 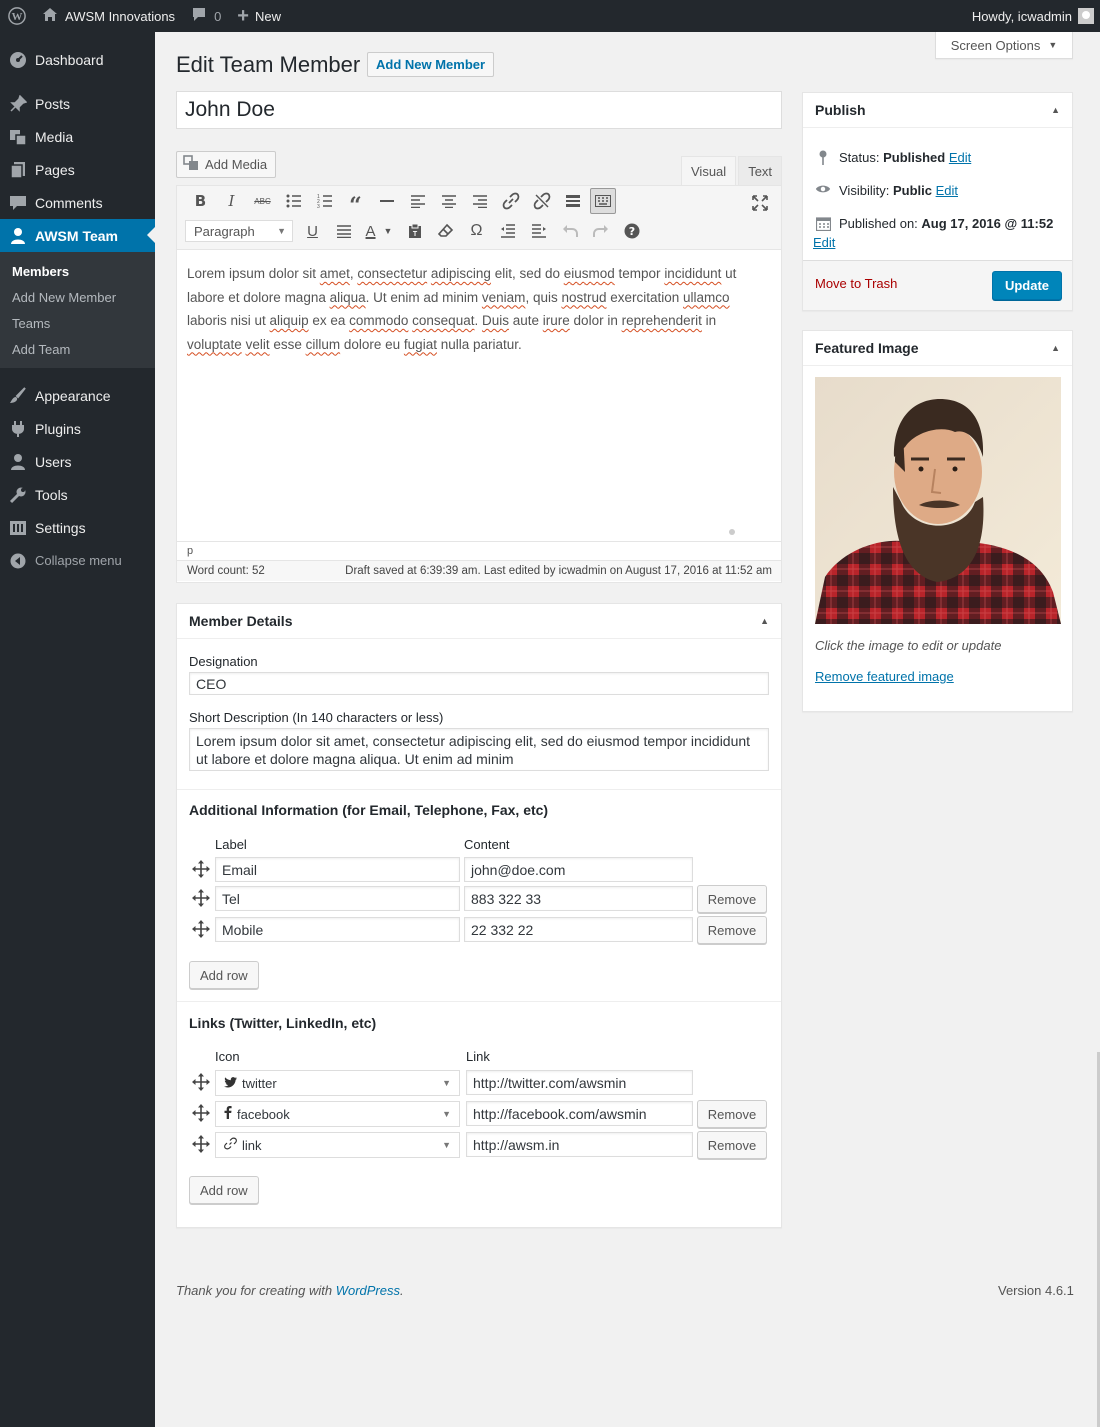 I want to click on new-content-link: + New, so click(x=259, y=16).